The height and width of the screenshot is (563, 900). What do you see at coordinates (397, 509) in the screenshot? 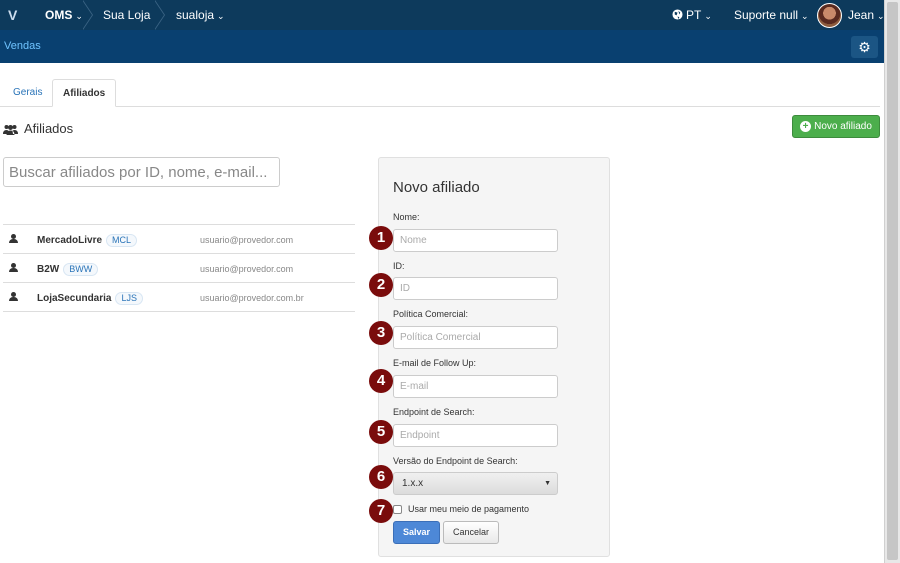
I see `payment-checkbox` at bounding box center [397, 509].